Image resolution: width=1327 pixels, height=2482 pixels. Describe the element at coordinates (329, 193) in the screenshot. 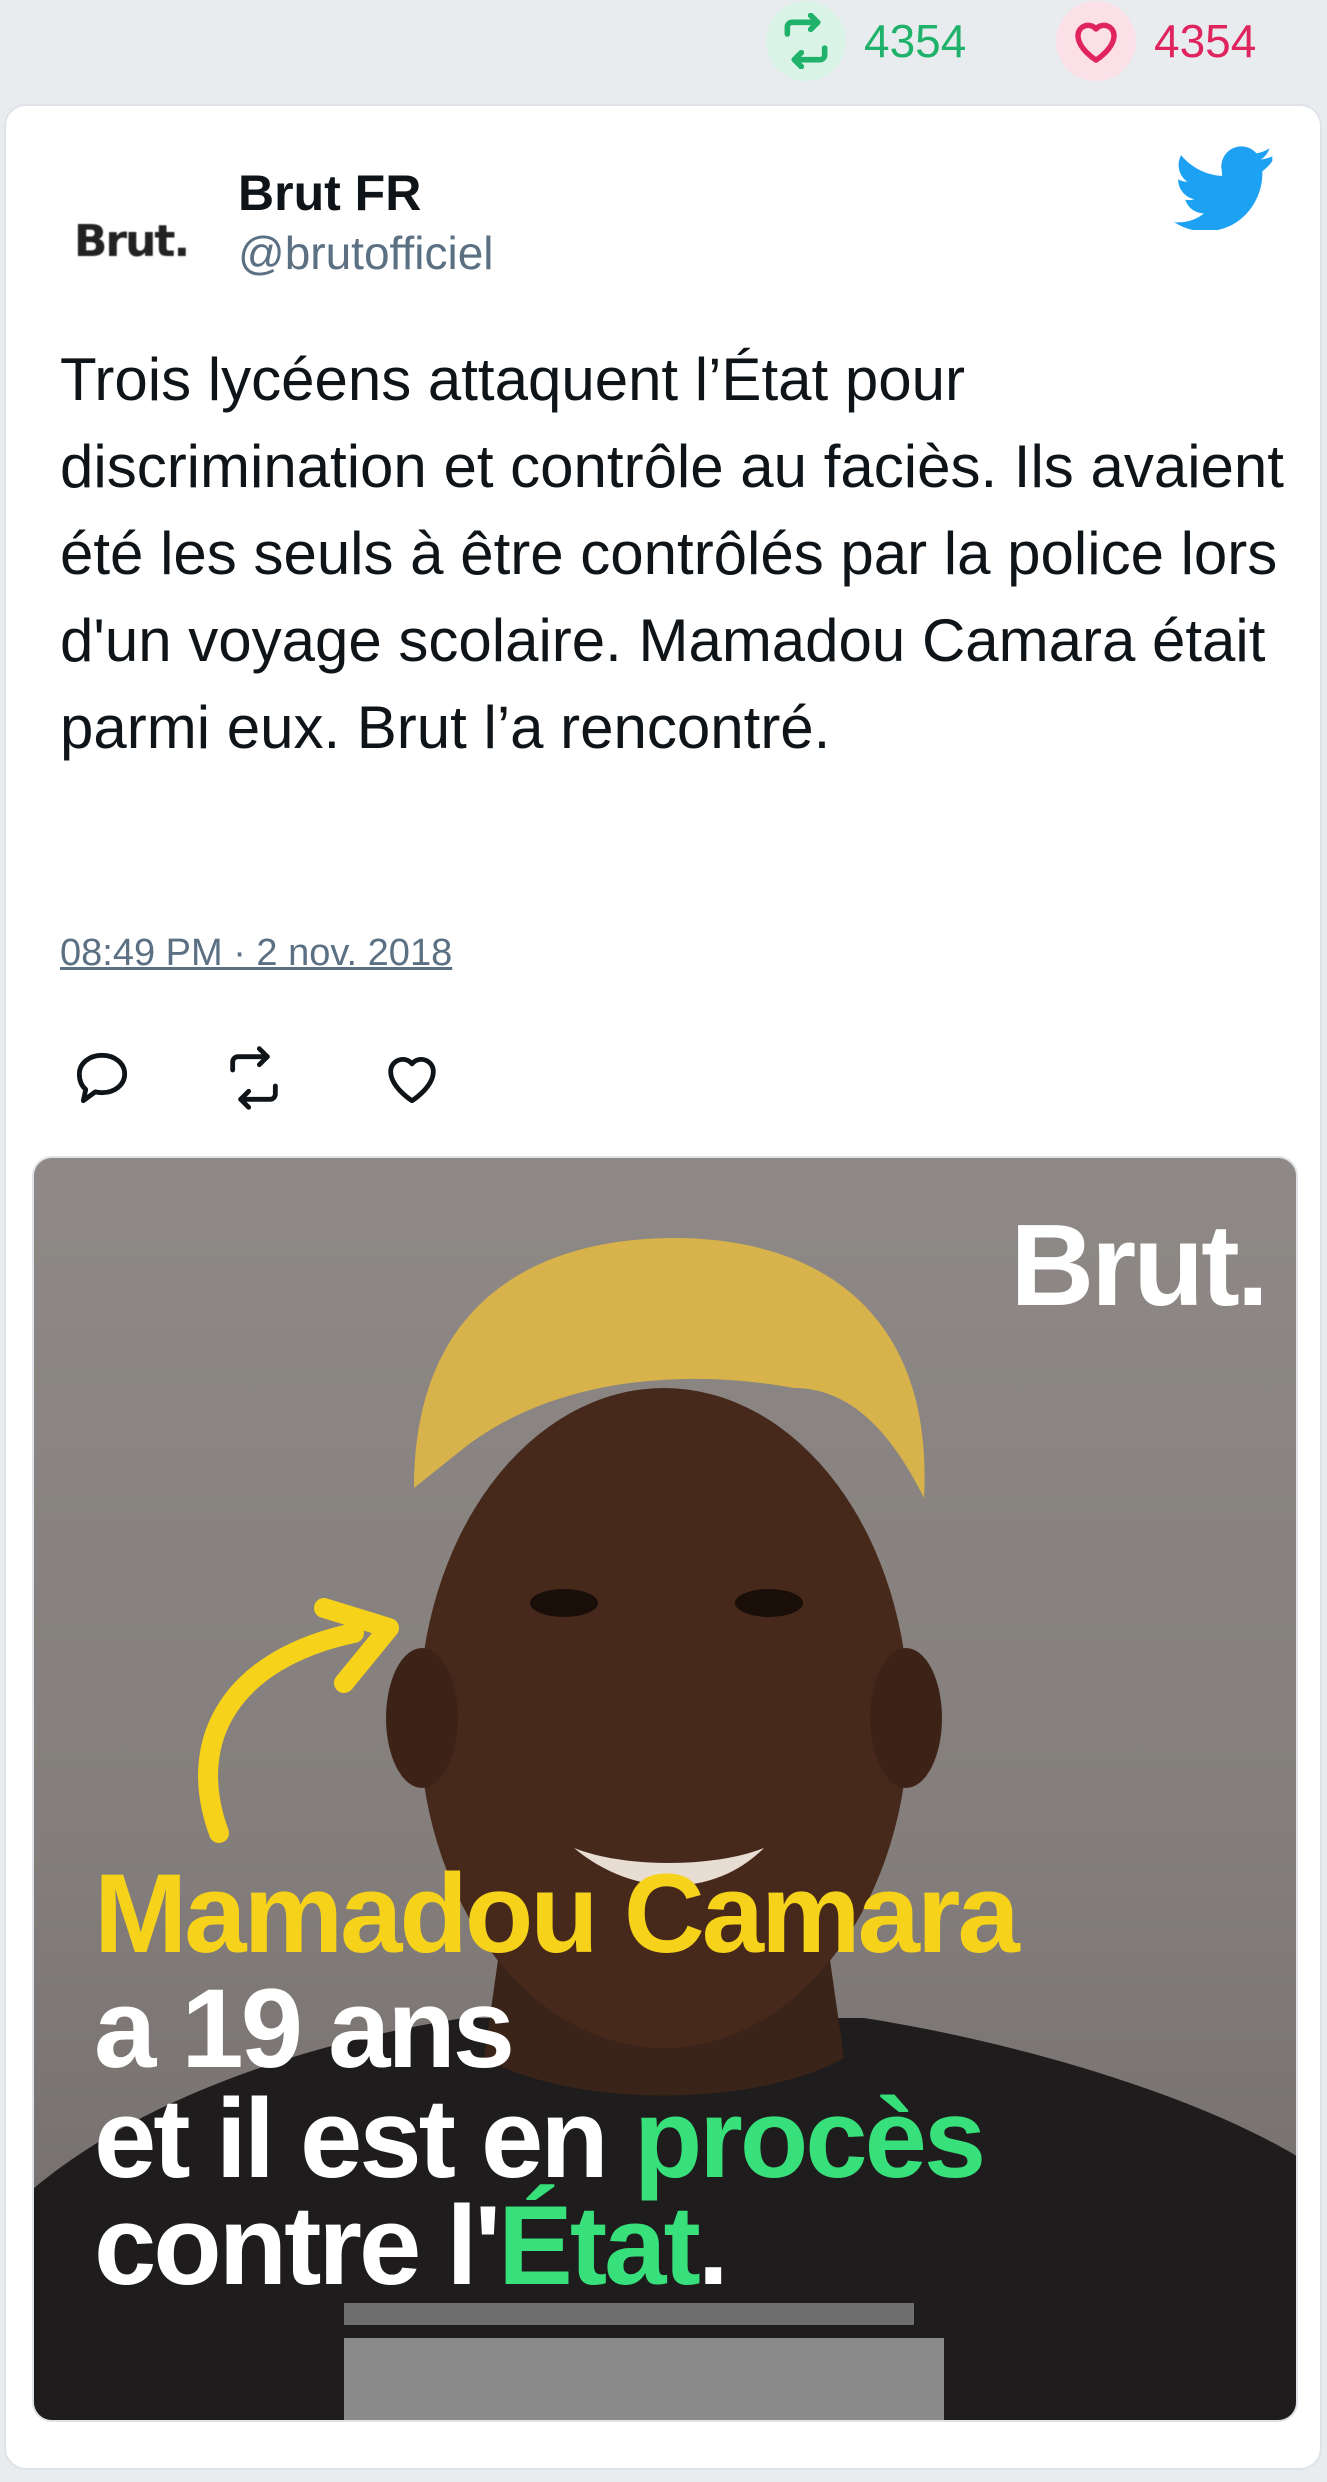

I see `author-name: Brut FR` at that location.